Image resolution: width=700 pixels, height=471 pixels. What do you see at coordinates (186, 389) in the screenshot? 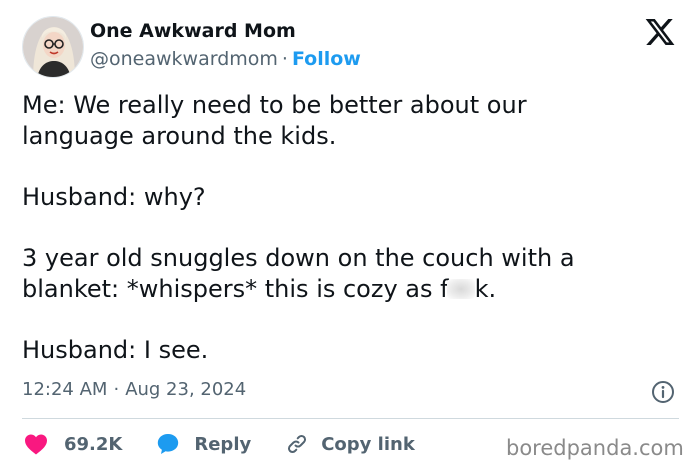
I see `tweet-date: Aug 23, 2024` at bounding box center [186, 389].